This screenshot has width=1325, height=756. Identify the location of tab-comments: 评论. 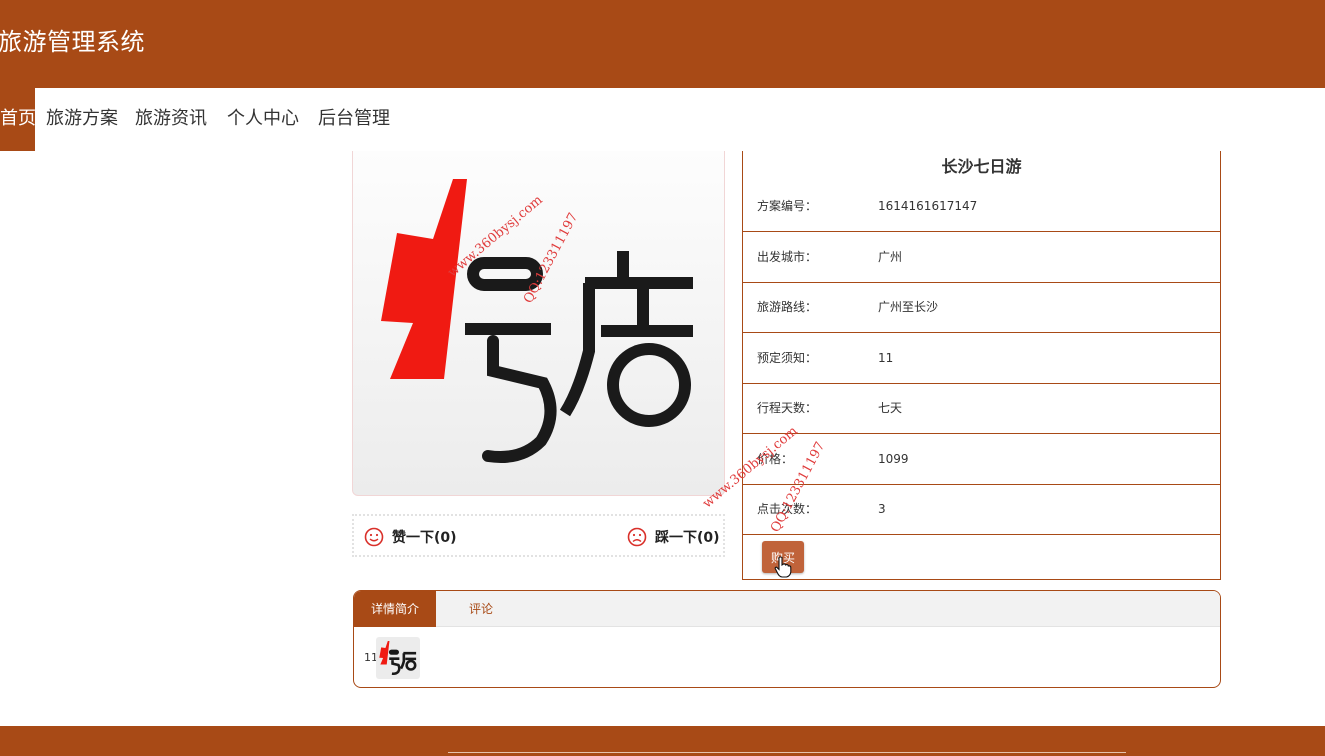
(481, 609).